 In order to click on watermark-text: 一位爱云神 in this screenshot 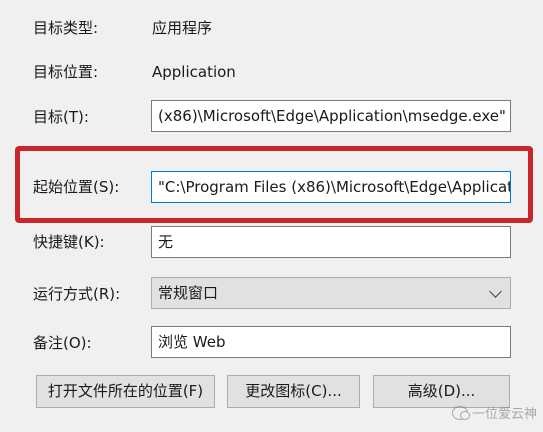, I will do `click(504, 414)`.